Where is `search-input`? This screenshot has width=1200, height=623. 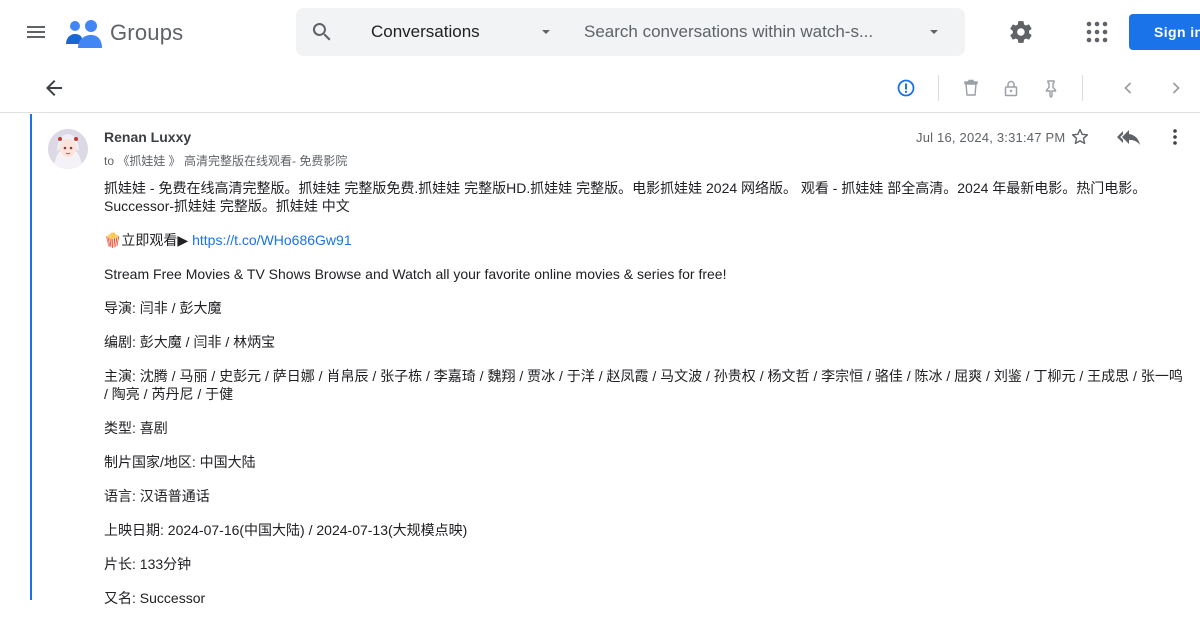 search-input is located at coordinates (734, 32).